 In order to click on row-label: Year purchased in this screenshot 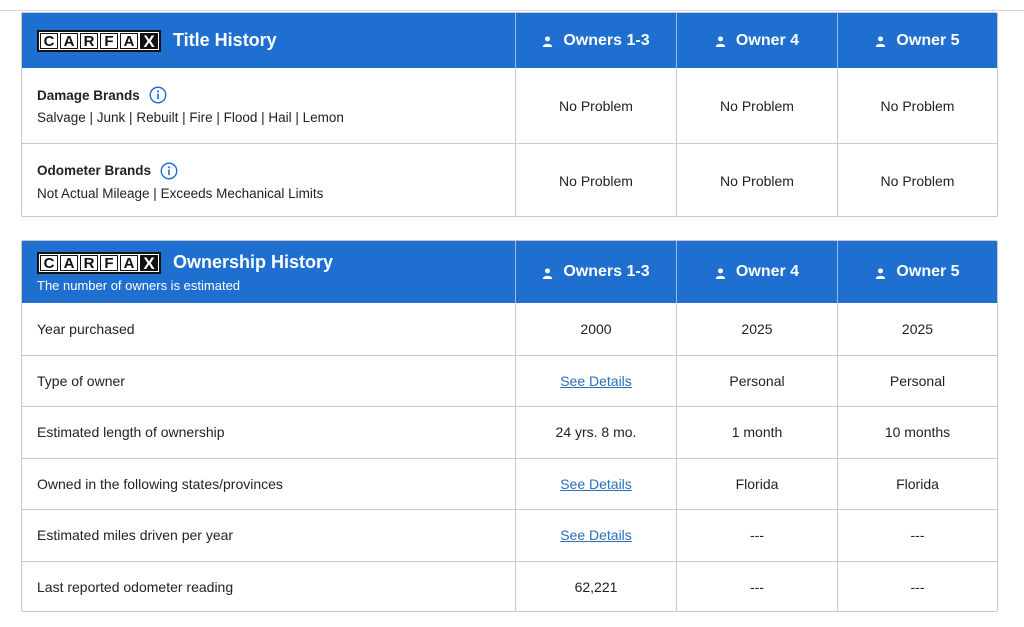, I will do `click(86, 328)`.